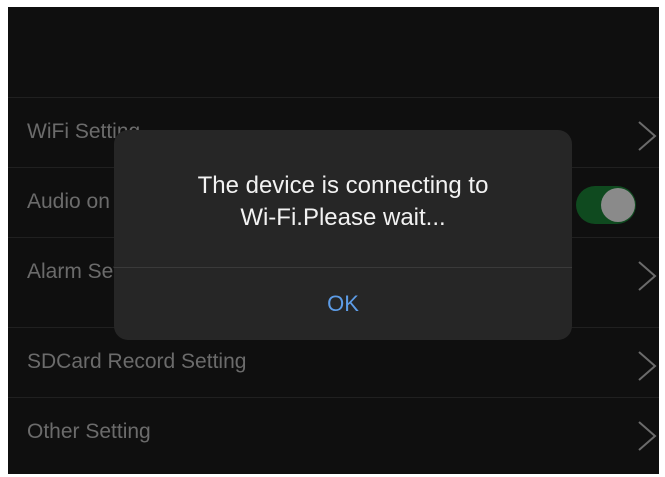  I want to click on audio-toggle, so click(606, 205).